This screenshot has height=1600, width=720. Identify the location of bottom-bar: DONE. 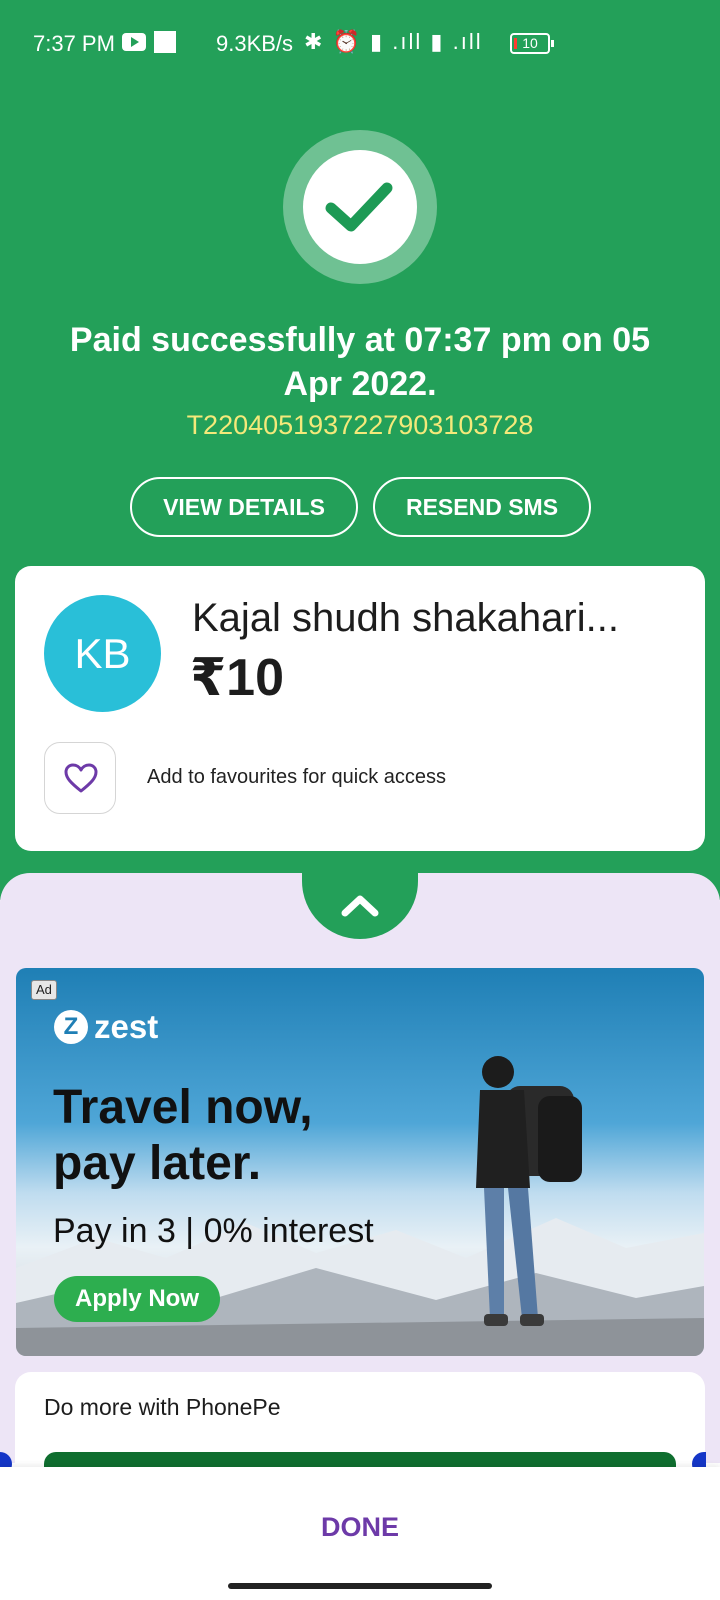
(360, 1533).